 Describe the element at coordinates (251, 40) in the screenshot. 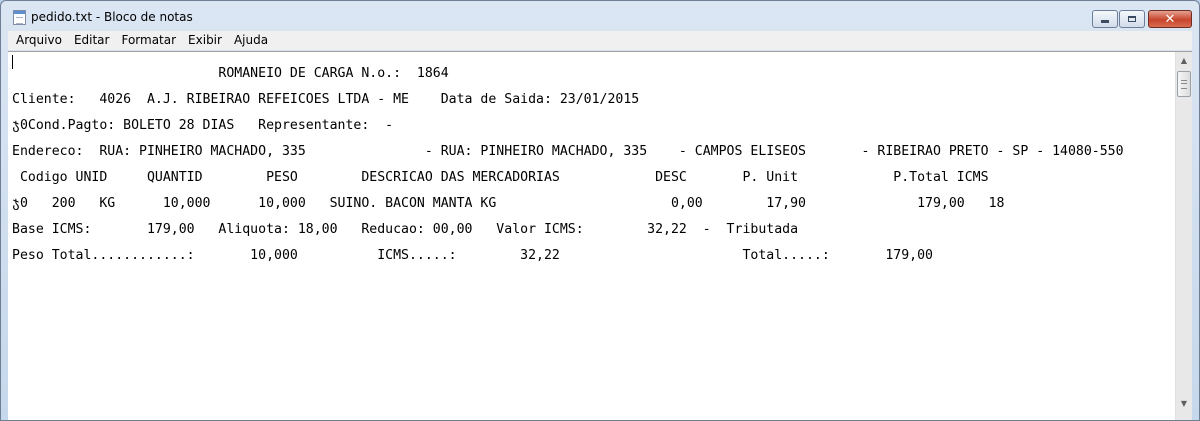

I see `menu-ajuda: Ajuda` at that location.